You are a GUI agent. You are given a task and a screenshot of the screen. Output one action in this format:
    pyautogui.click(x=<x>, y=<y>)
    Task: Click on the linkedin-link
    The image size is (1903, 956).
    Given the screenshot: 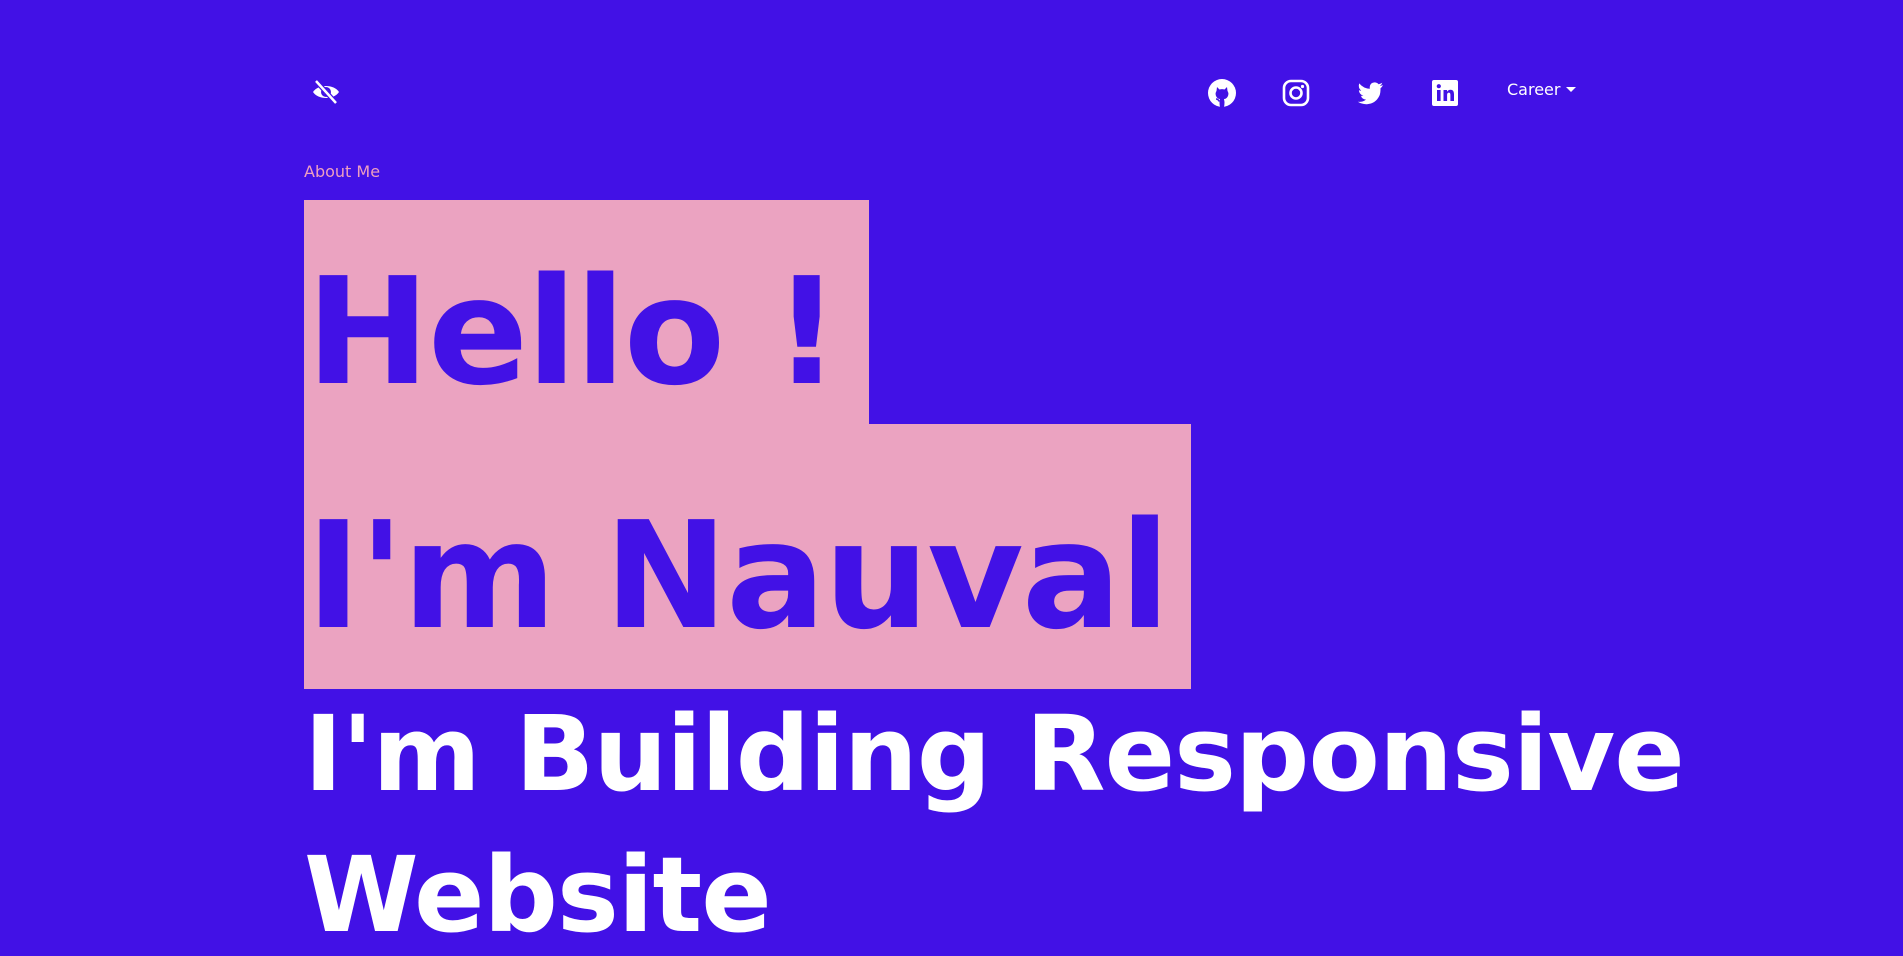 What is the action you would take?
    pyautogui.click(x=1445, y=93)
    